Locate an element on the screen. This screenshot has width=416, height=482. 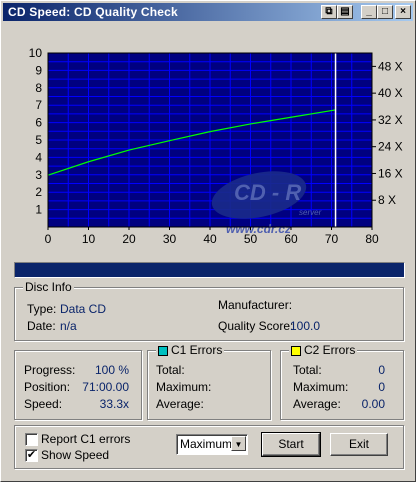
type-value: Data CD is located at coordinates (83, 309).